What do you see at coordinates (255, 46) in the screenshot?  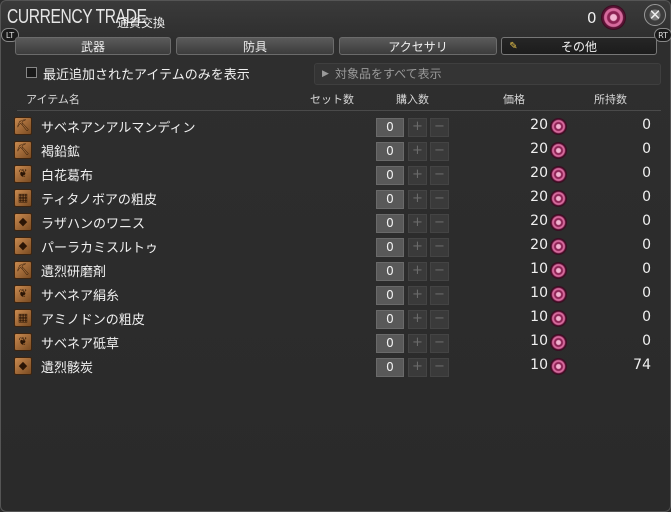 I see `tab-armor: 防具` at bounding box center [255, 46].